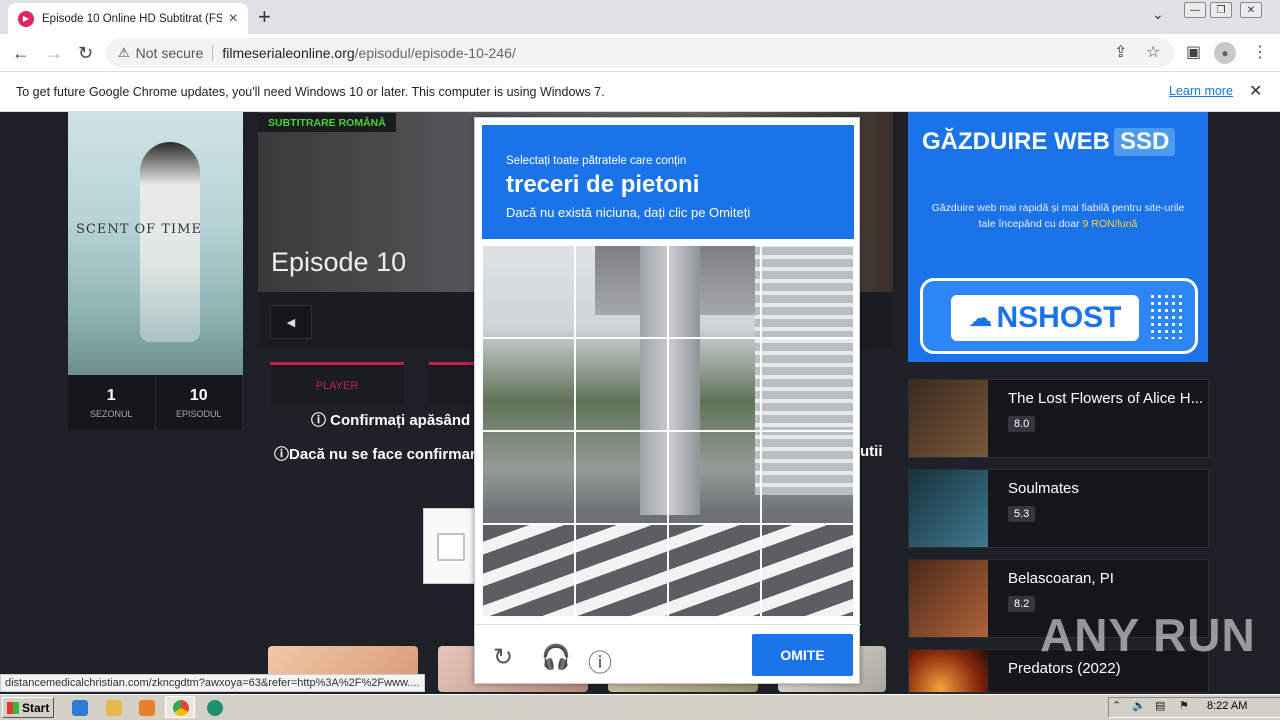  Describe the element at coordinates (80, 708) in the screenshot. I see `internet-explorer-icon` at that location.